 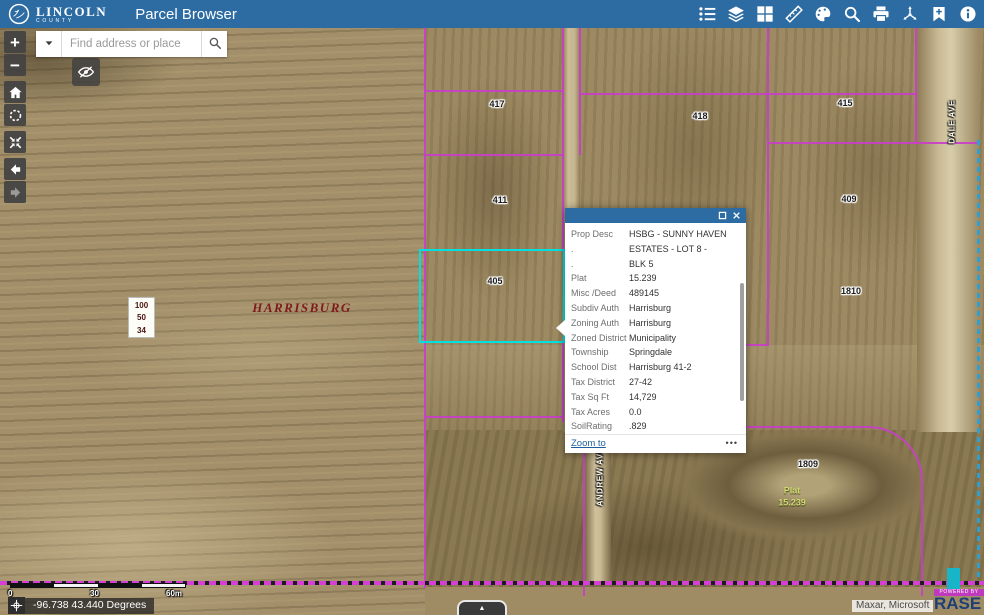 I want to click on popup-row: . ESTATES - LOT 8 -, so click(x=653, y=249).